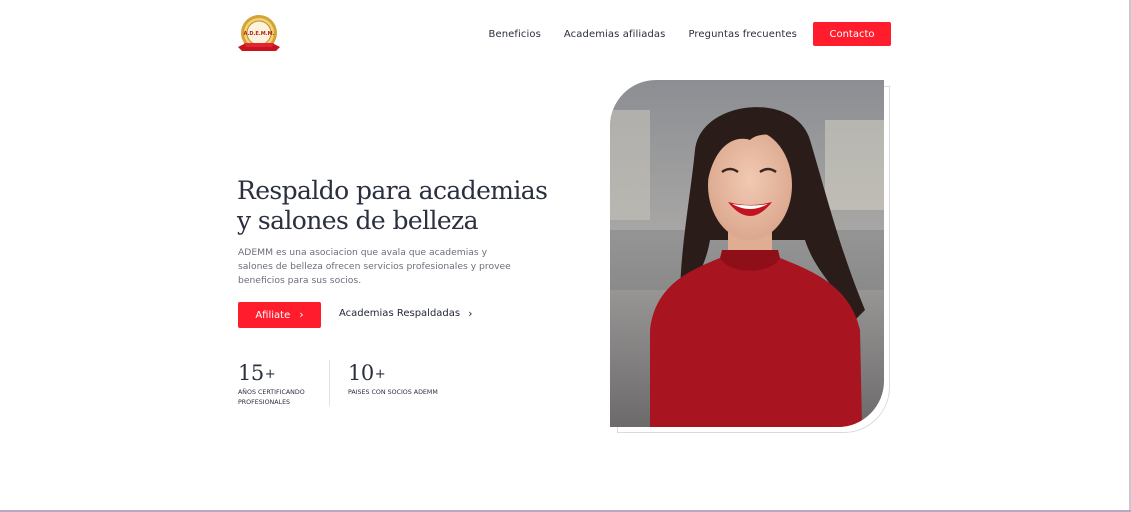 The height and width of the screenshot is (512, 1131). Describe the element at coordinates (742, 34) in the screenshot. I see `nav-link-preguntas-frecuentes: Preguntas frecuentes` at that location.